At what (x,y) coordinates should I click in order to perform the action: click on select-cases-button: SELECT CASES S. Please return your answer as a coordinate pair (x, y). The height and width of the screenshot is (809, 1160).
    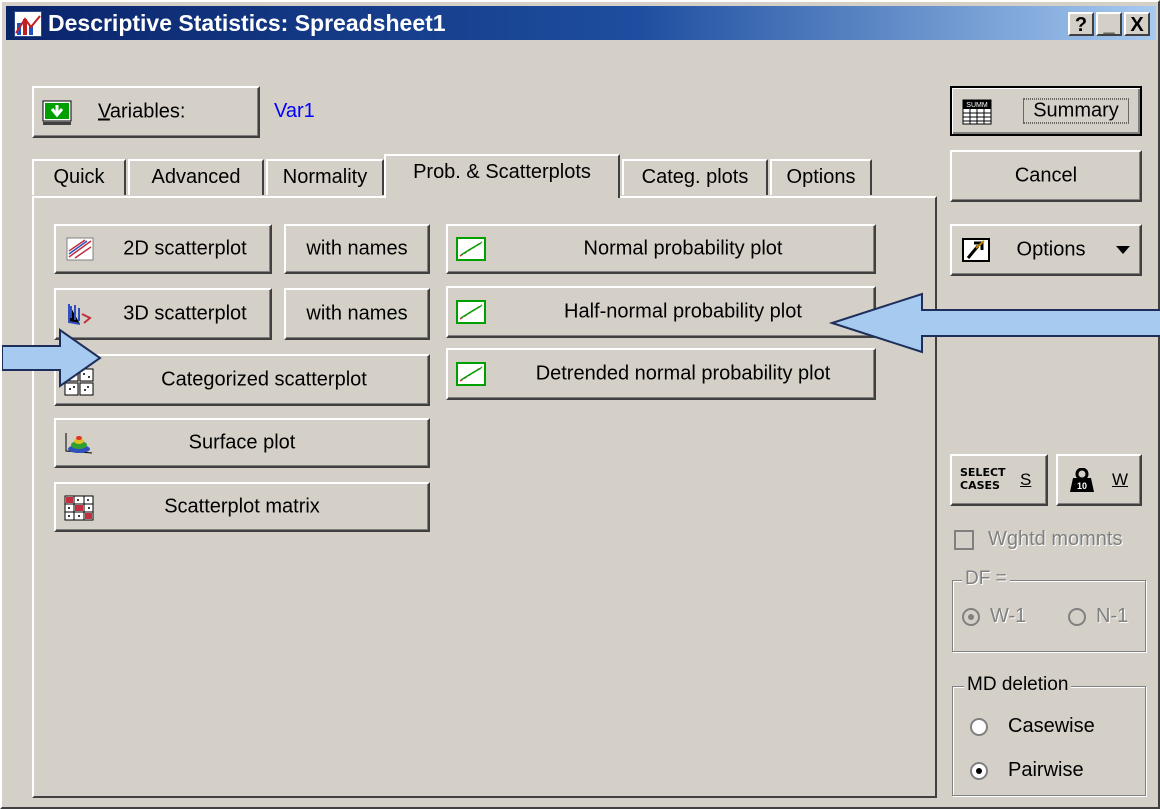
    Looking at the image, I should click on (999, 480).